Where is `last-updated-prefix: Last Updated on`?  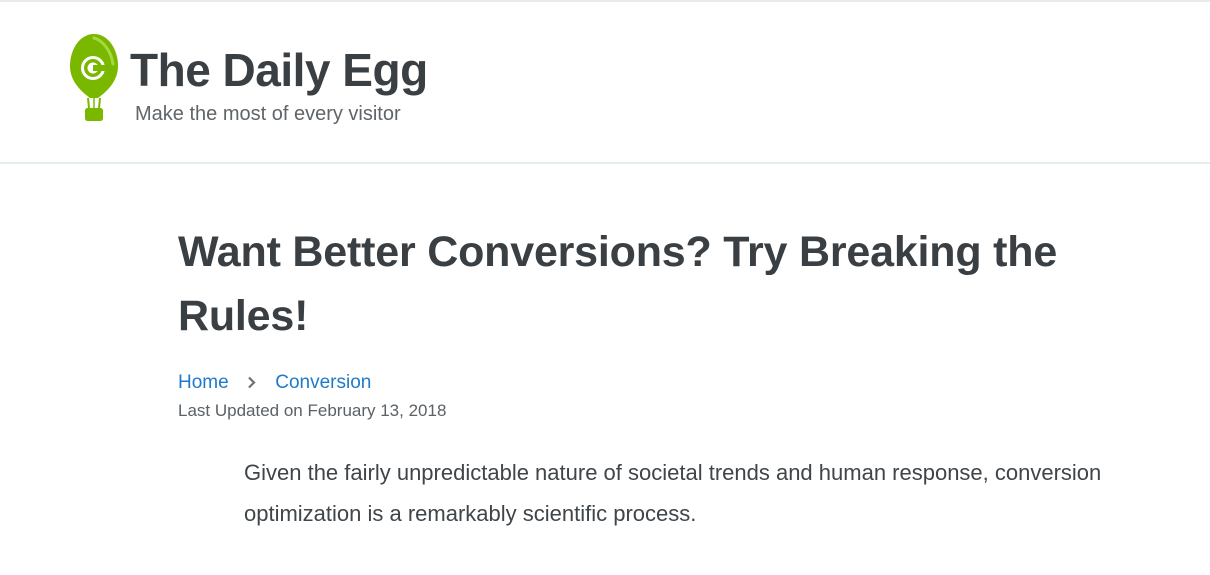
last-updated-prefix: Last Updated on is located at coordinates (243, 410).